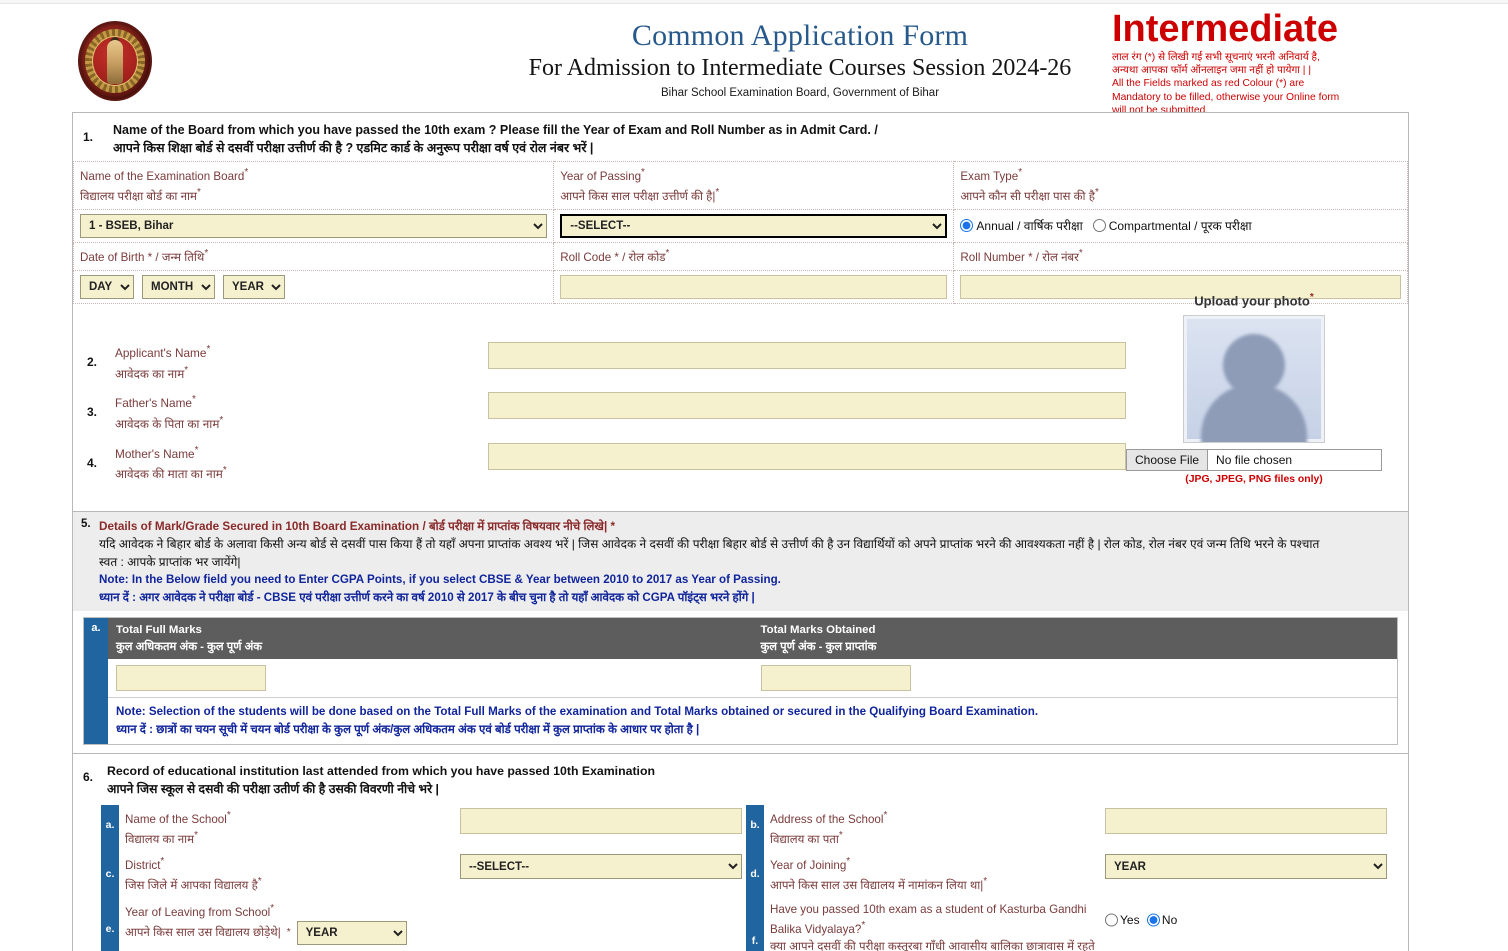 Image resolution: width=1508 pixels, height=951 pixels. I want to click on school-address-control-cell, so click(1246, 821).